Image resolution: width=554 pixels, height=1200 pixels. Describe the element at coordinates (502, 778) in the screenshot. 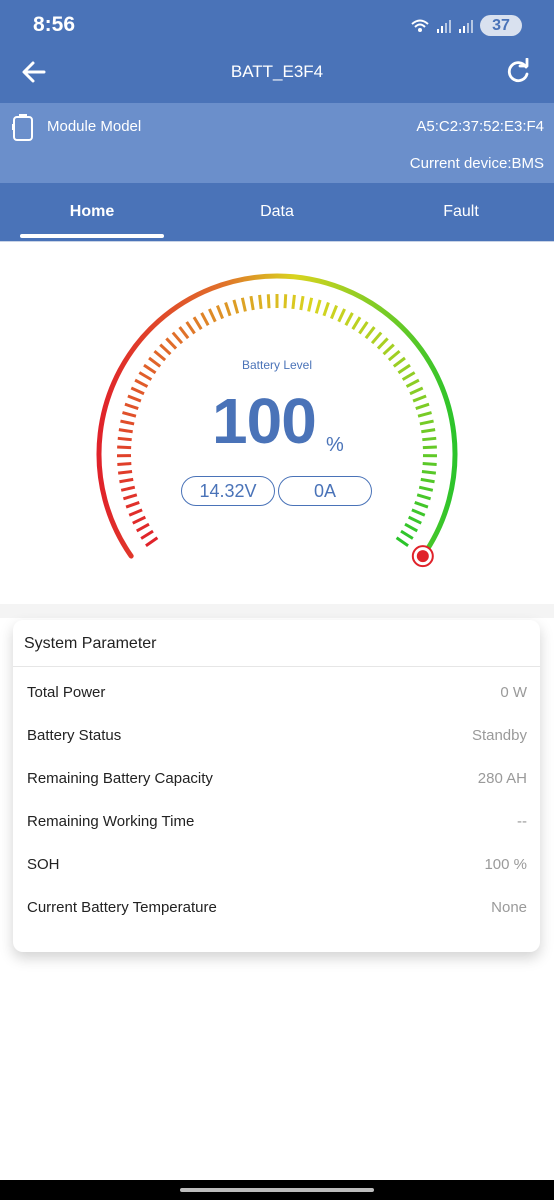

I see `param-value: 280 AH` at that location.